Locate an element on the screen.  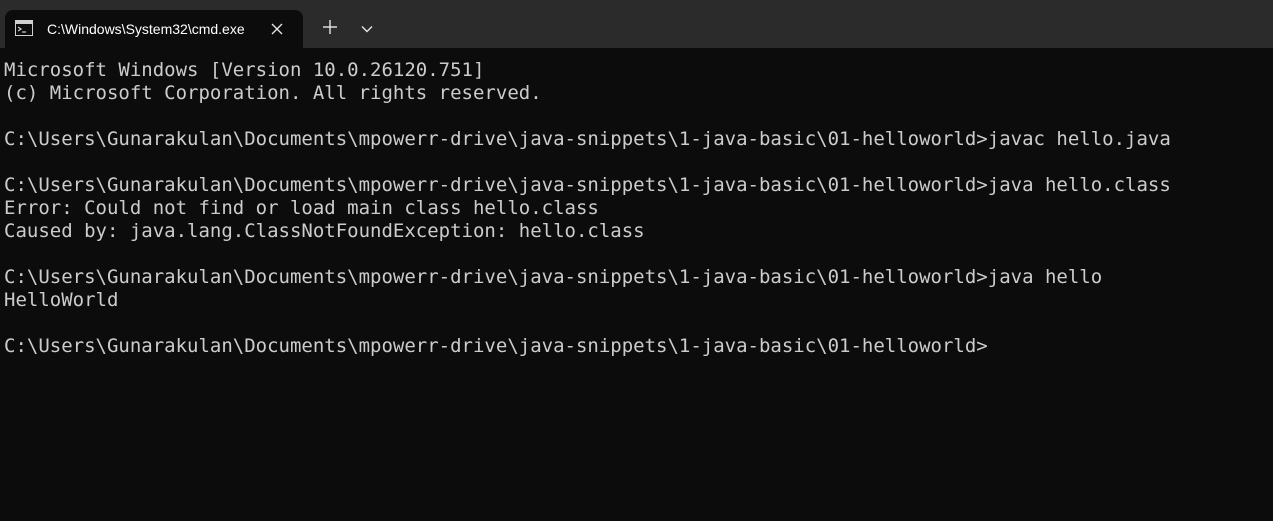
tab-cmd: C:\Windows\System32\cmd.exe is located at coordinates (154, 29).